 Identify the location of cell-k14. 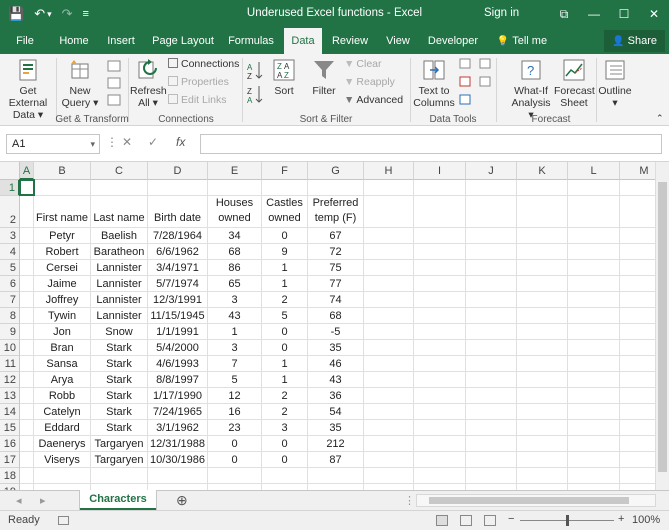
(542, 412).